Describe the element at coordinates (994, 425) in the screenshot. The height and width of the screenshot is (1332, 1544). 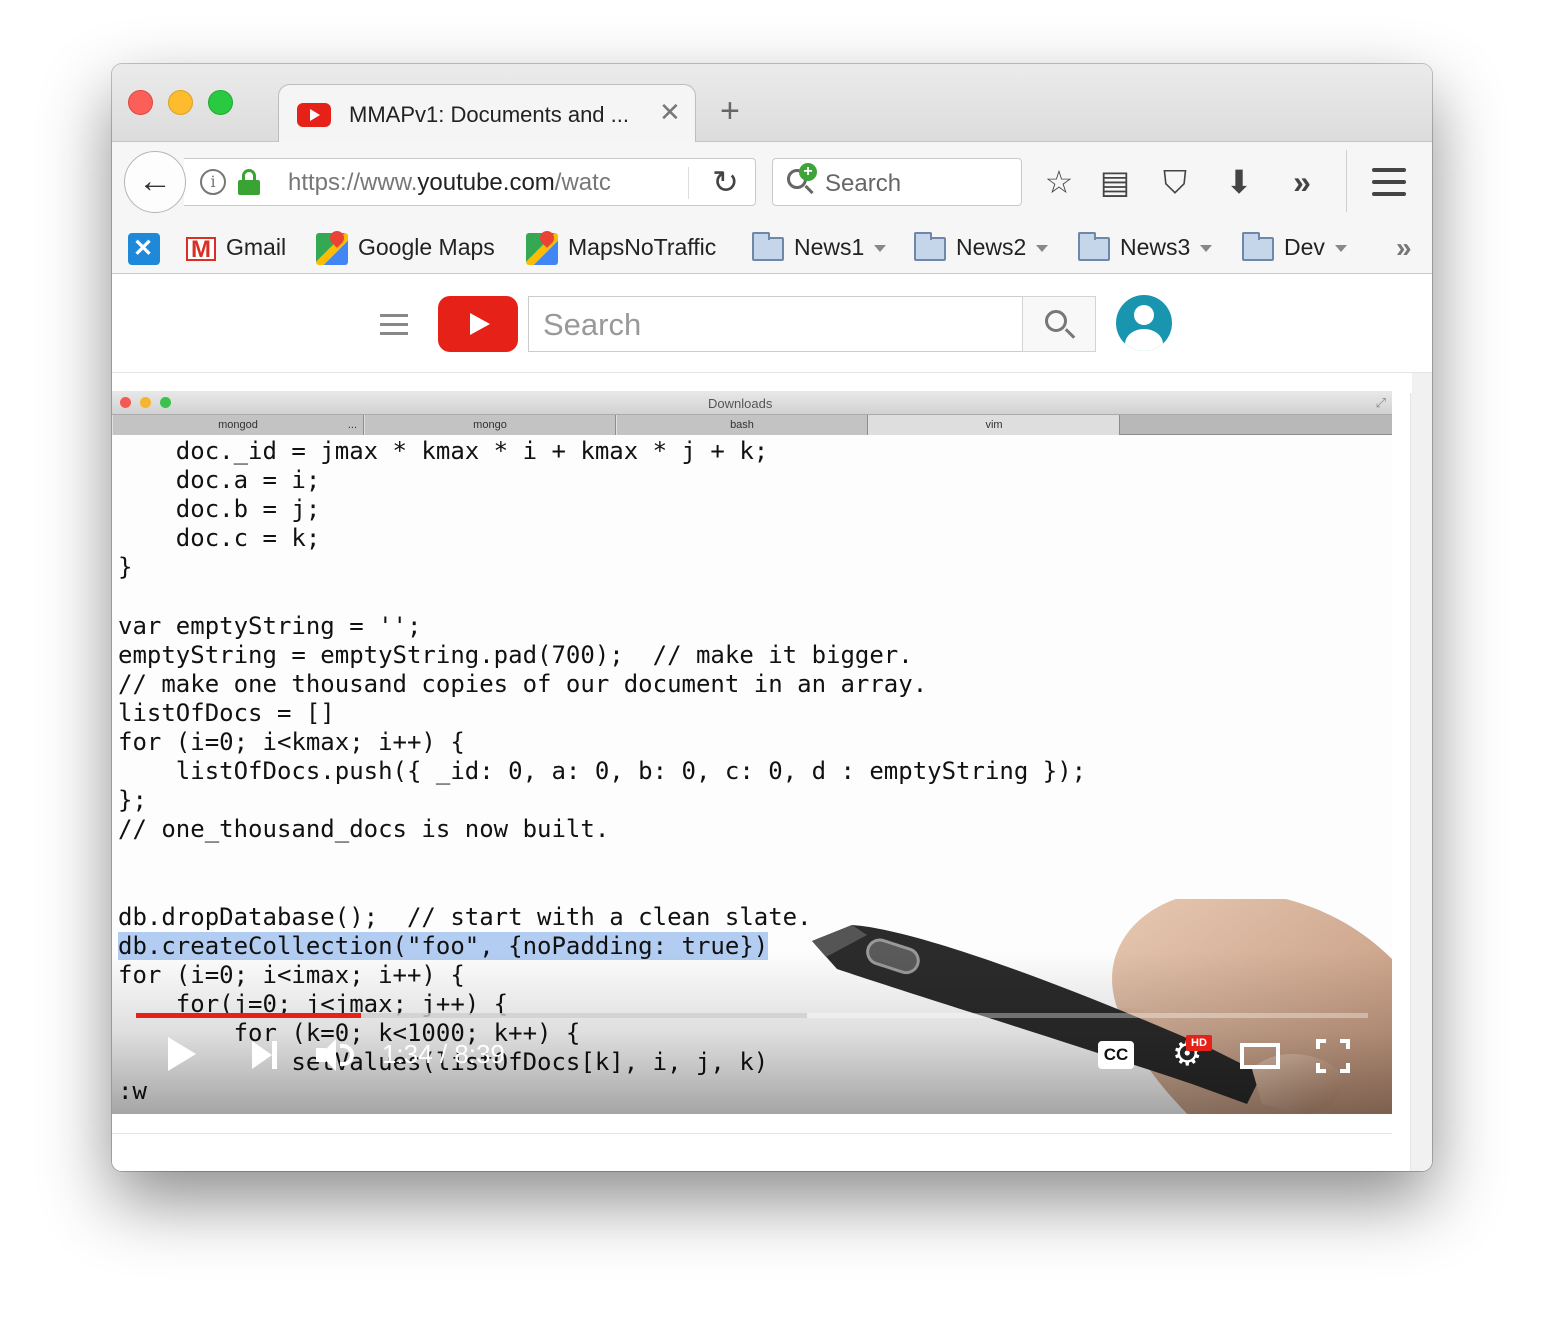
I see `terminal-tab-active: vim` at that location.